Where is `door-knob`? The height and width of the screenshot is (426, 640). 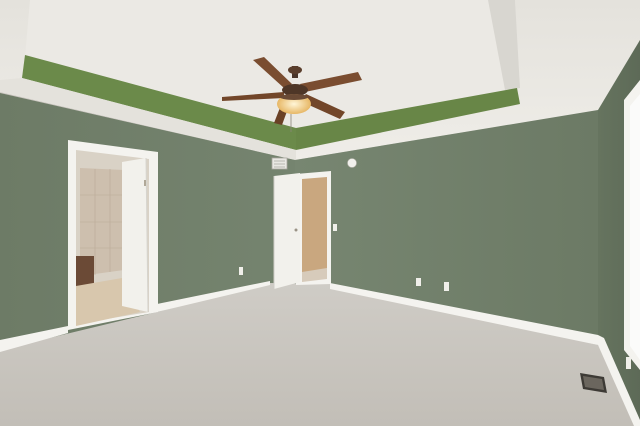 door-knob is located at coordinates (296, 230).